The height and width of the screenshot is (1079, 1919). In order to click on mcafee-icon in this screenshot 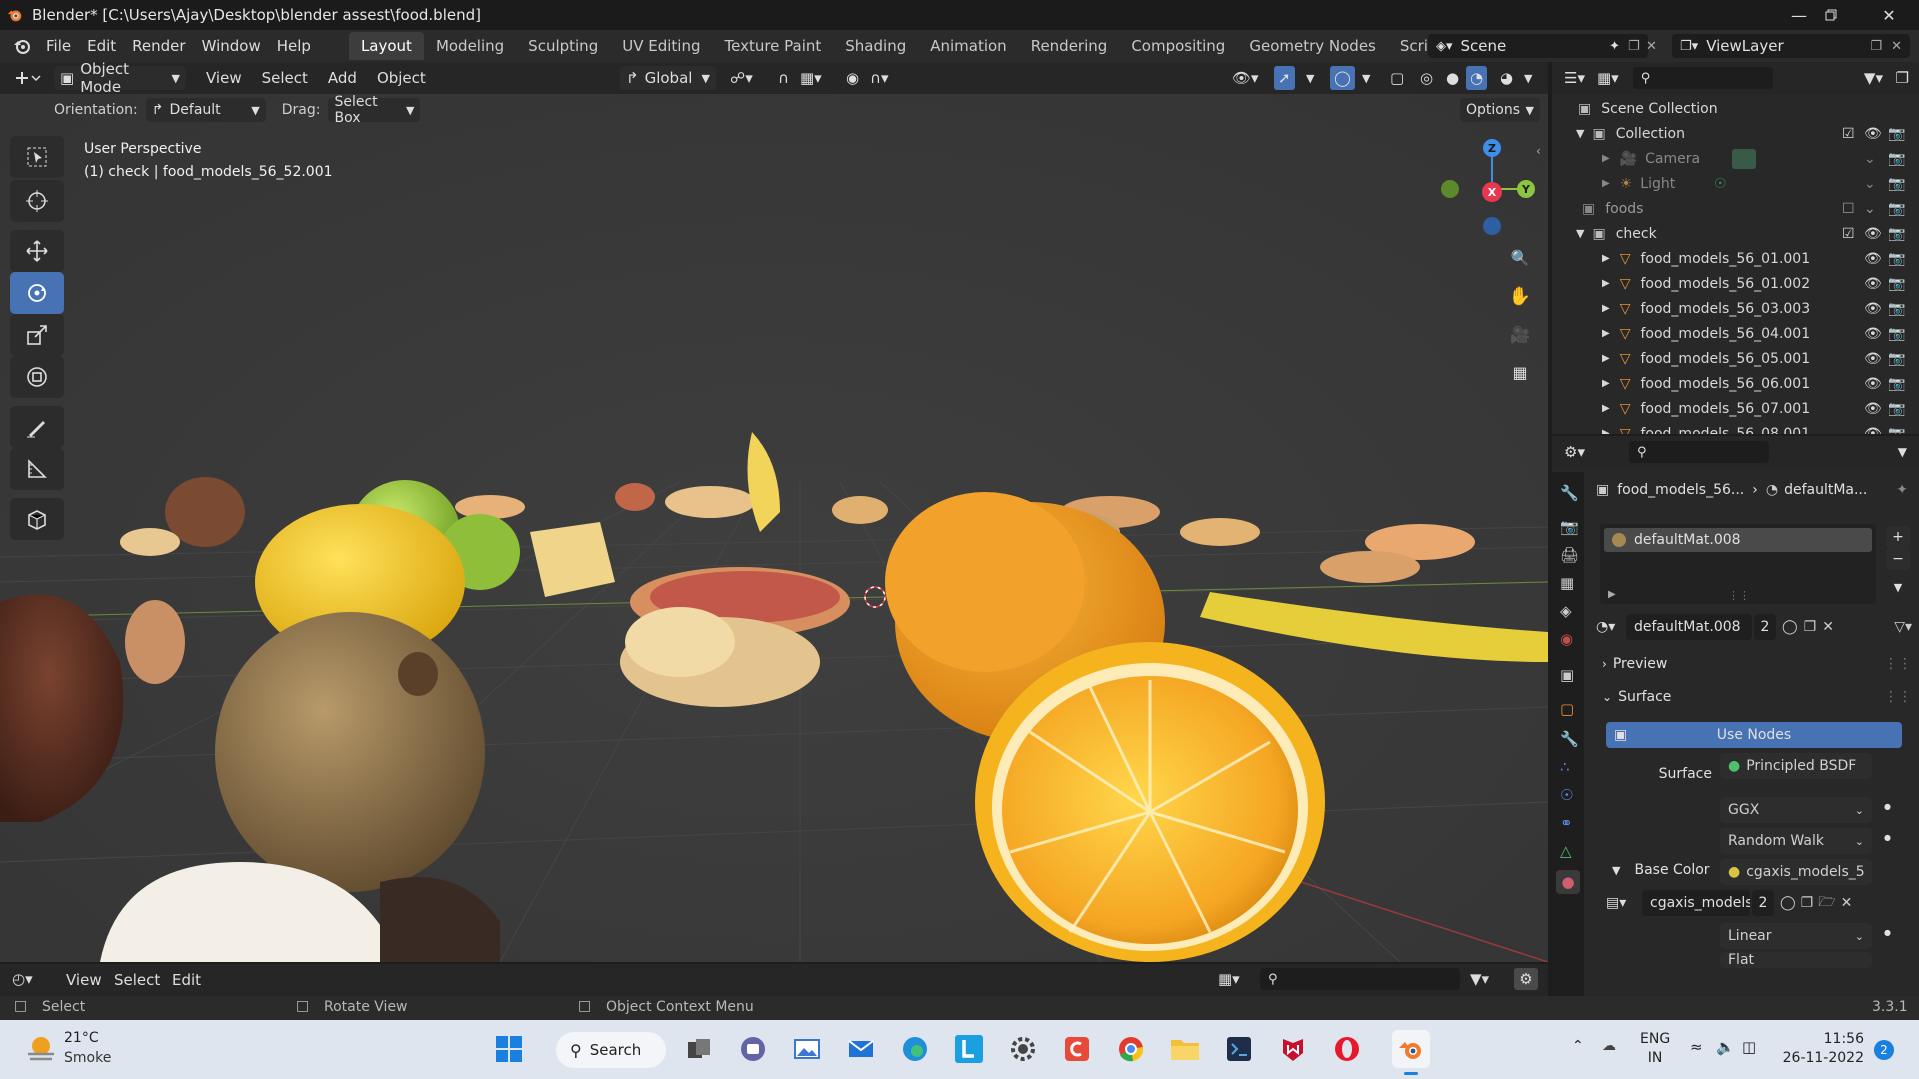, I will do `click(1293, 1049)`.